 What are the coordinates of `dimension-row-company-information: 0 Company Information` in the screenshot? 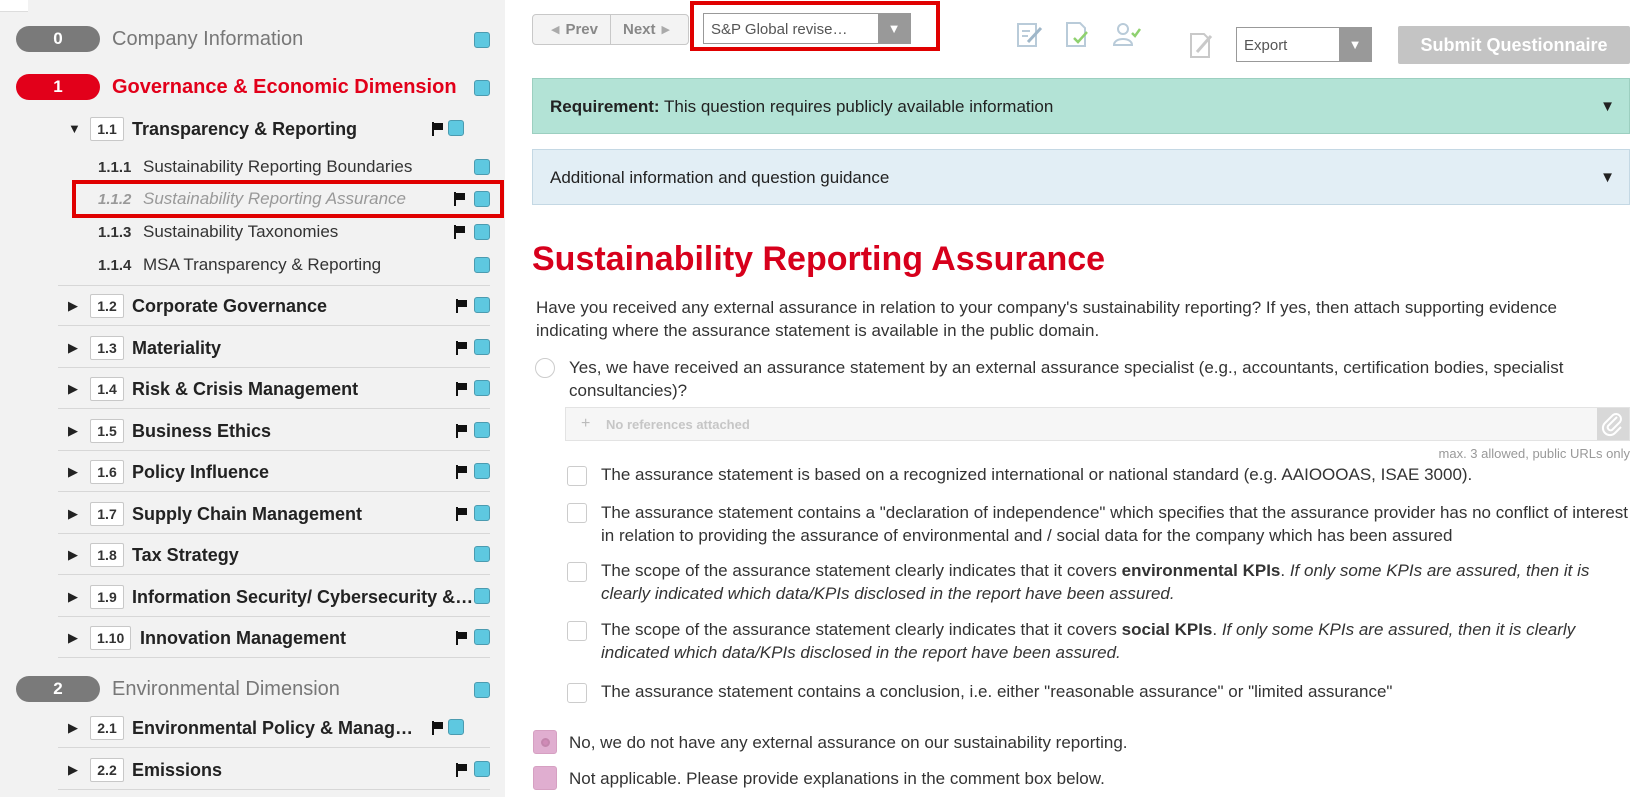 It's located at (252, 38).